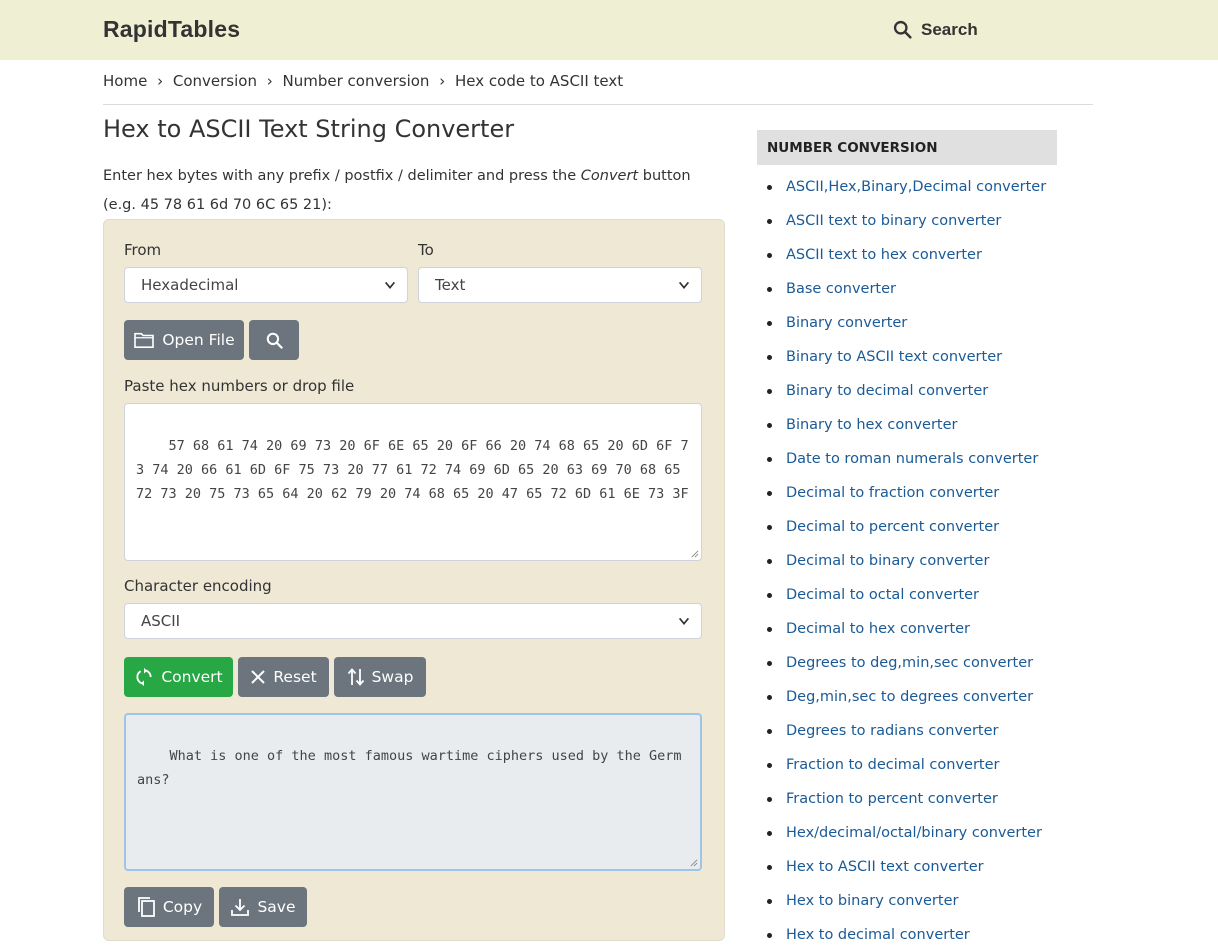 This screenshot has width=1218, height=952. I want to click on sidebar-link: Hex/decimal/octal/binary converter, so click(914, 833).